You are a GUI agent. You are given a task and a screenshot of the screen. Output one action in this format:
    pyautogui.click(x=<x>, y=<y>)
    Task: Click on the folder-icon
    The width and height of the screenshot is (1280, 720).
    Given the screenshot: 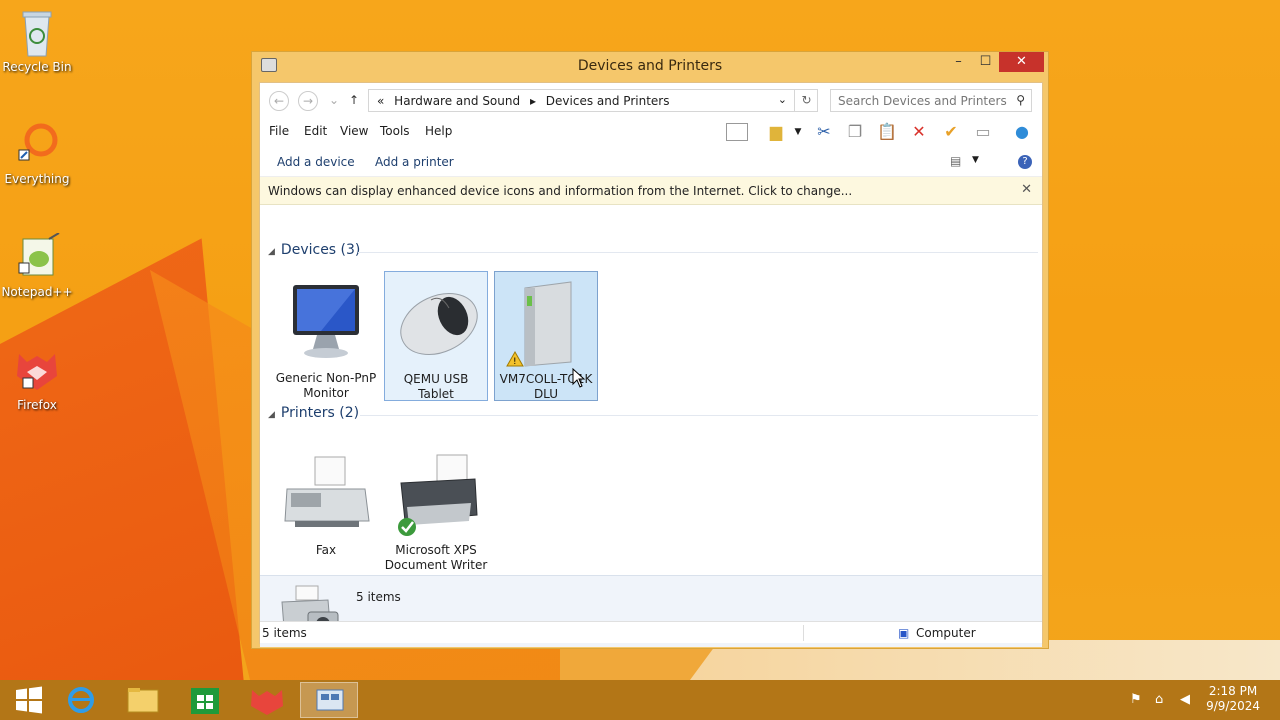 What is the action you would take?
    pyautogui.click(x=143, y=700)
    